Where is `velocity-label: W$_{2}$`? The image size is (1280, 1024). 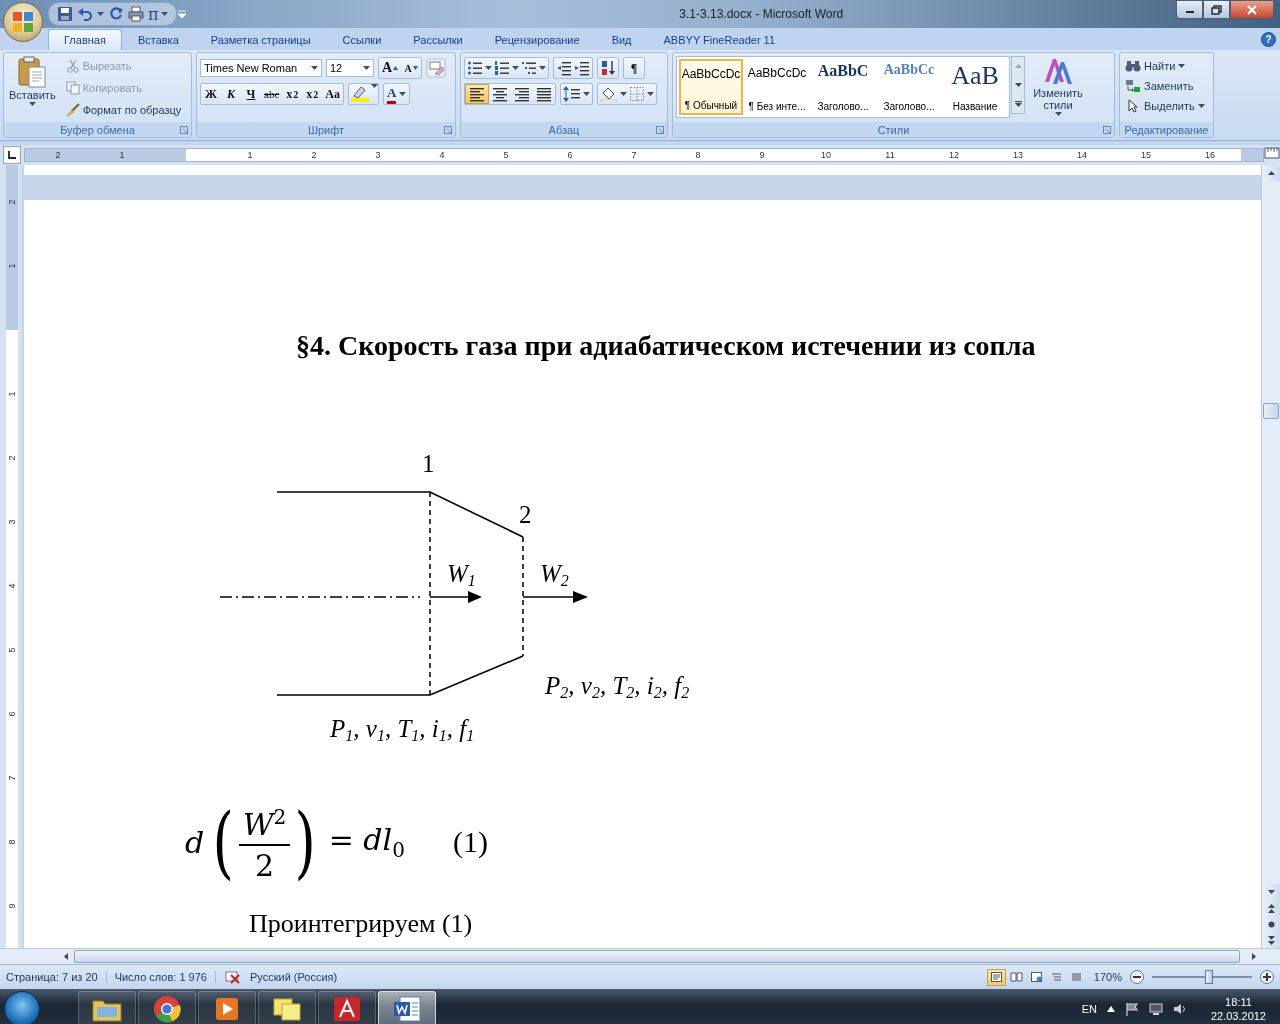 velocity-label: W$_{2}$ is located at coordinates (554, 575).